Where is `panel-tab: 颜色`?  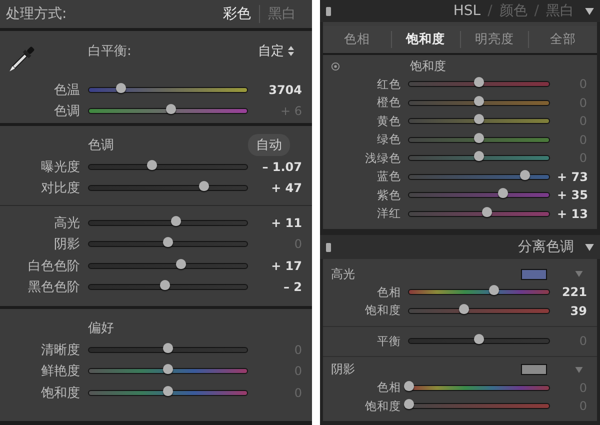
panel-tab: 颜色 is located at coordinates (513, 11).